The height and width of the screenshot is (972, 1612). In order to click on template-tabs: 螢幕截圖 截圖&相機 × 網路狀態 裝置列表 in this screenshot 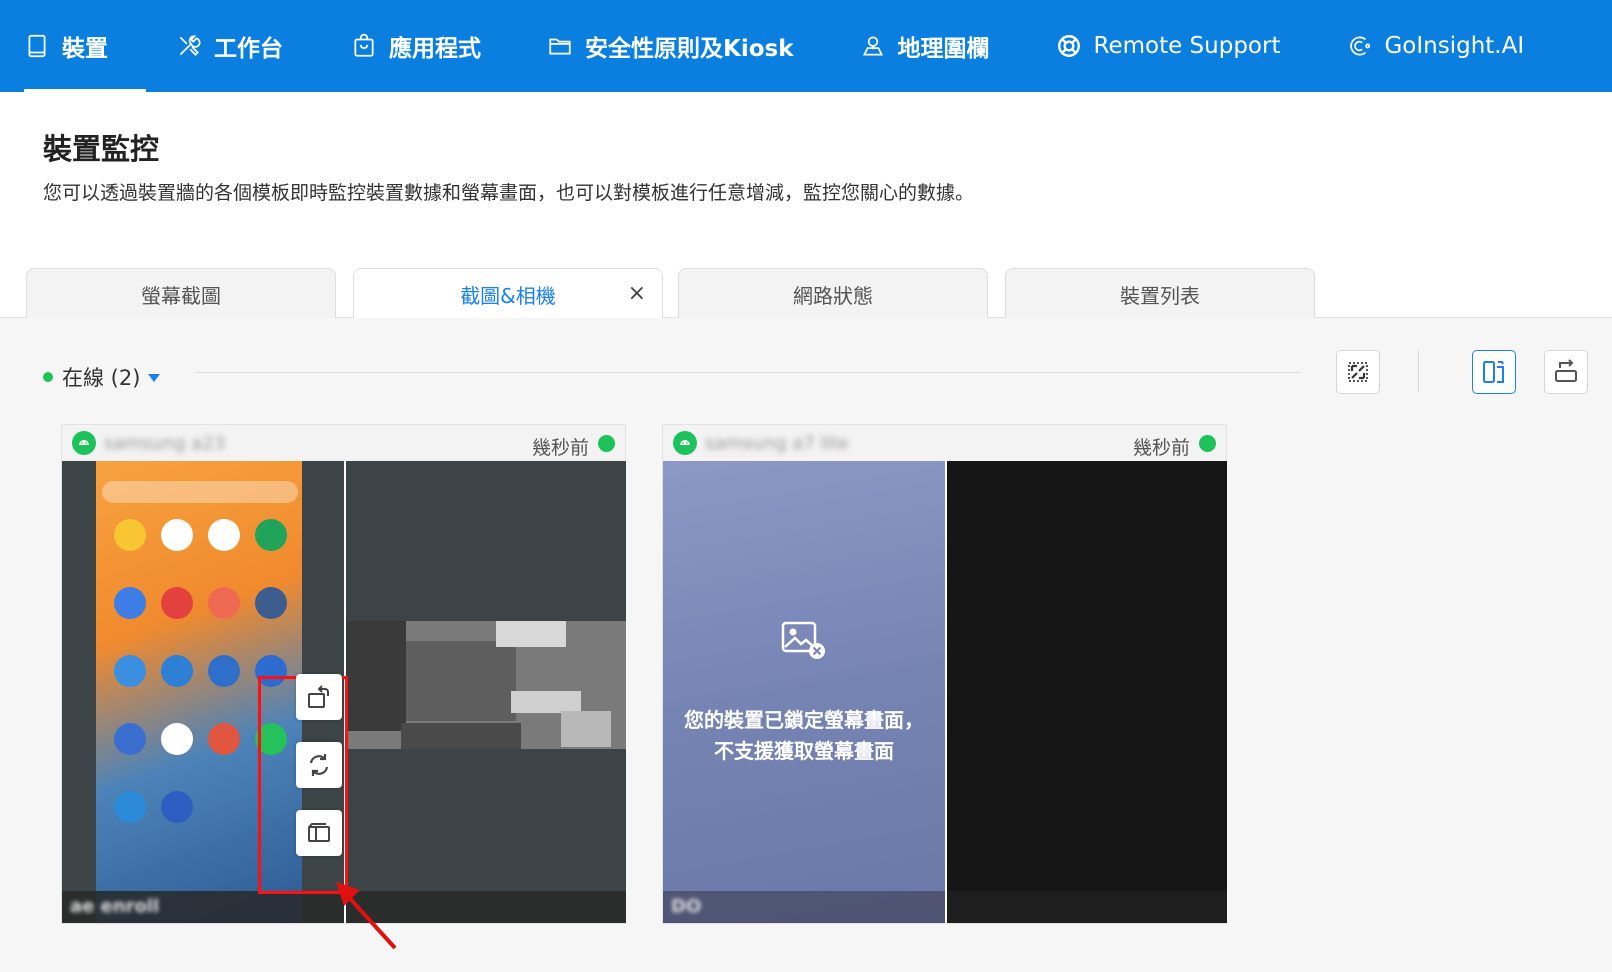, I will do `click(806, 294)`.